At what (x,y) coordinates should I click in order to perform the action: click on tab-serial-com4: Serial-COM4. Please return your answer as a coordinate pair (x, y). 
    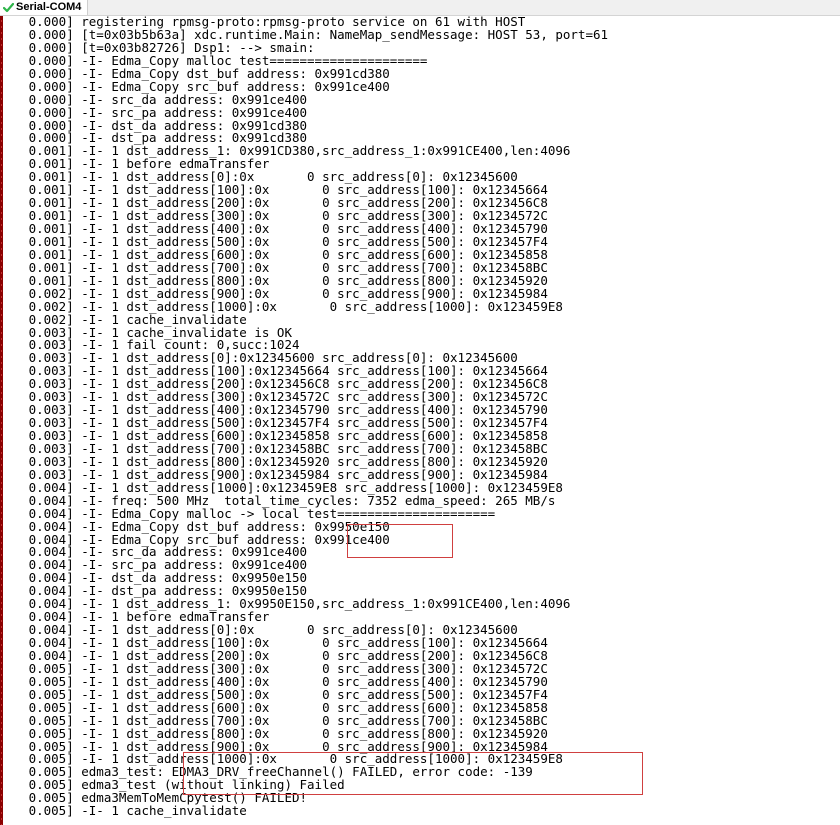
    Looking at the image, I should click on (44, 7).